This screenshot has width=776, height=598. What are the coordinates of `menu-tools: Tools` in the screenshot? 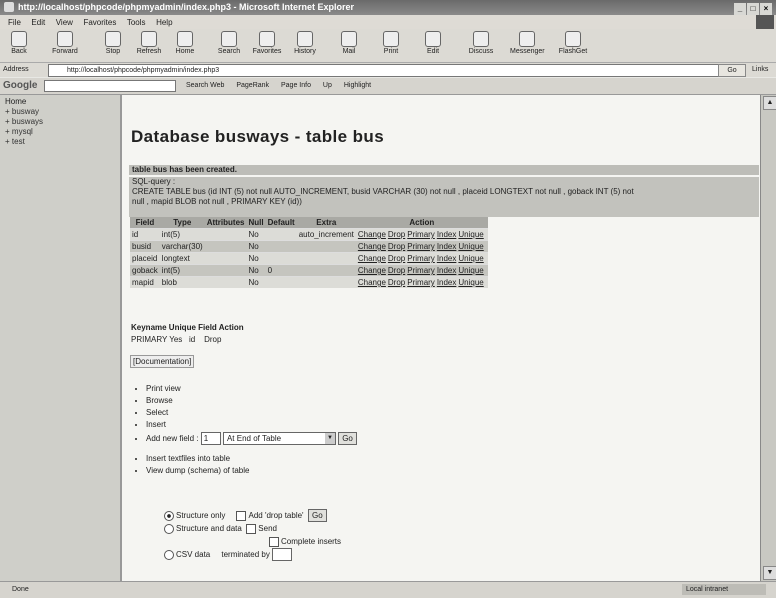 It's located at (136, 22).